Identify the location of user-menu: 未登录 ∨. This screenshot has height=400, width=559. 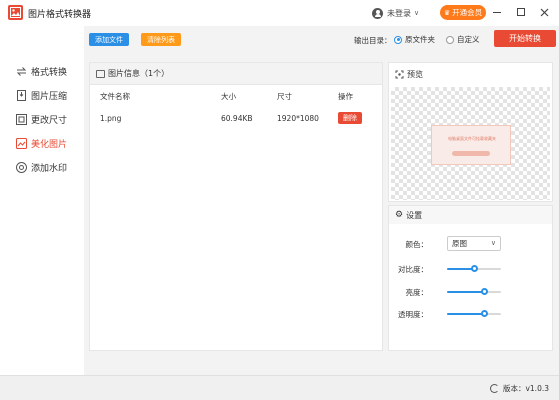
(395, 13).